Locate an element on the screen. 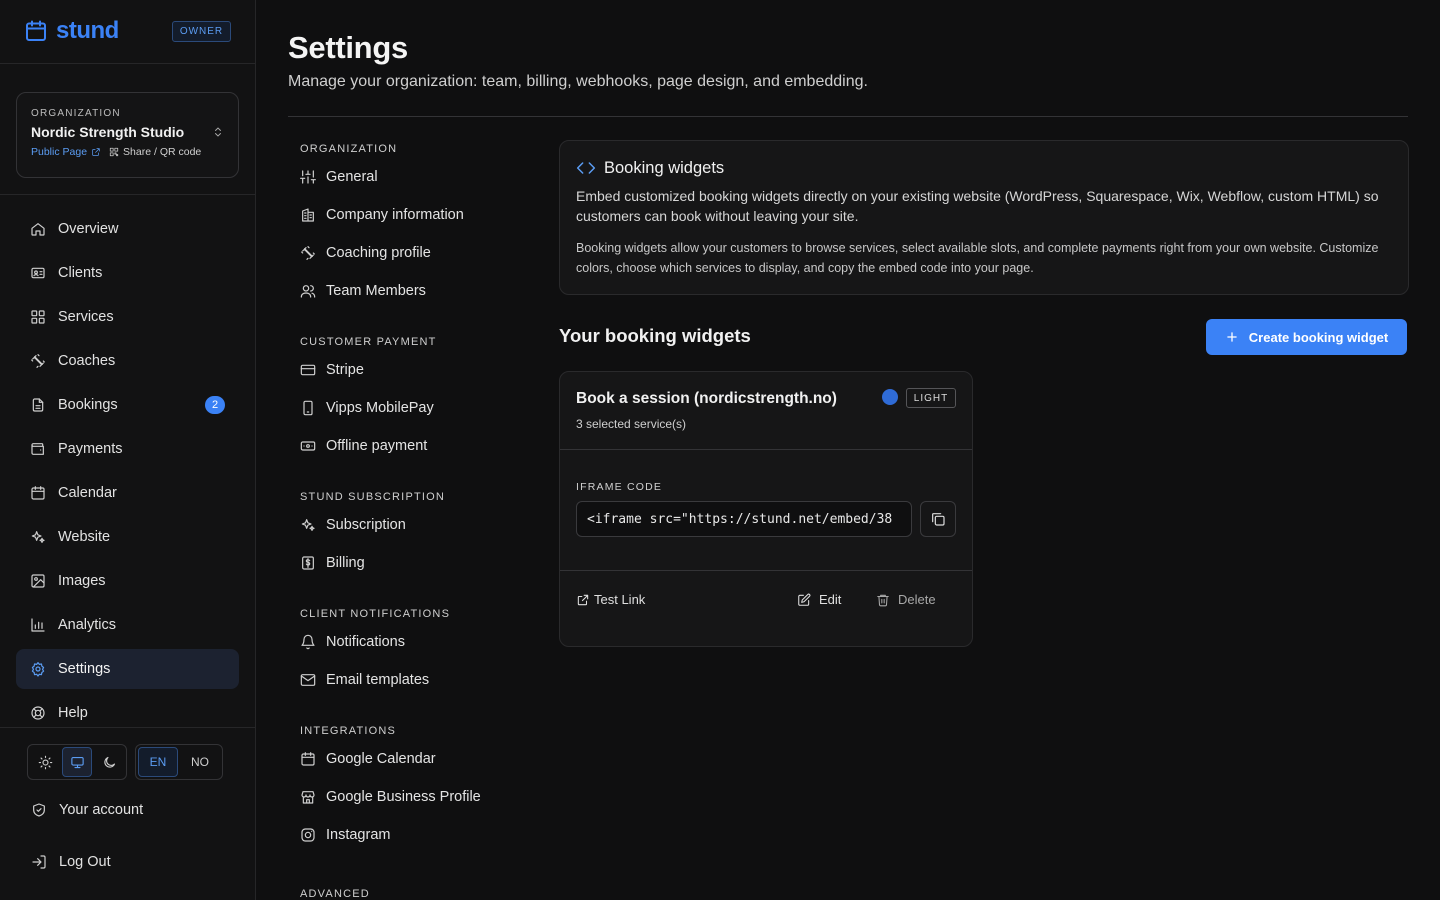 This screenshot has width=1440, height=900. language-toggle: EN NO is located at coordinates (179, 762).